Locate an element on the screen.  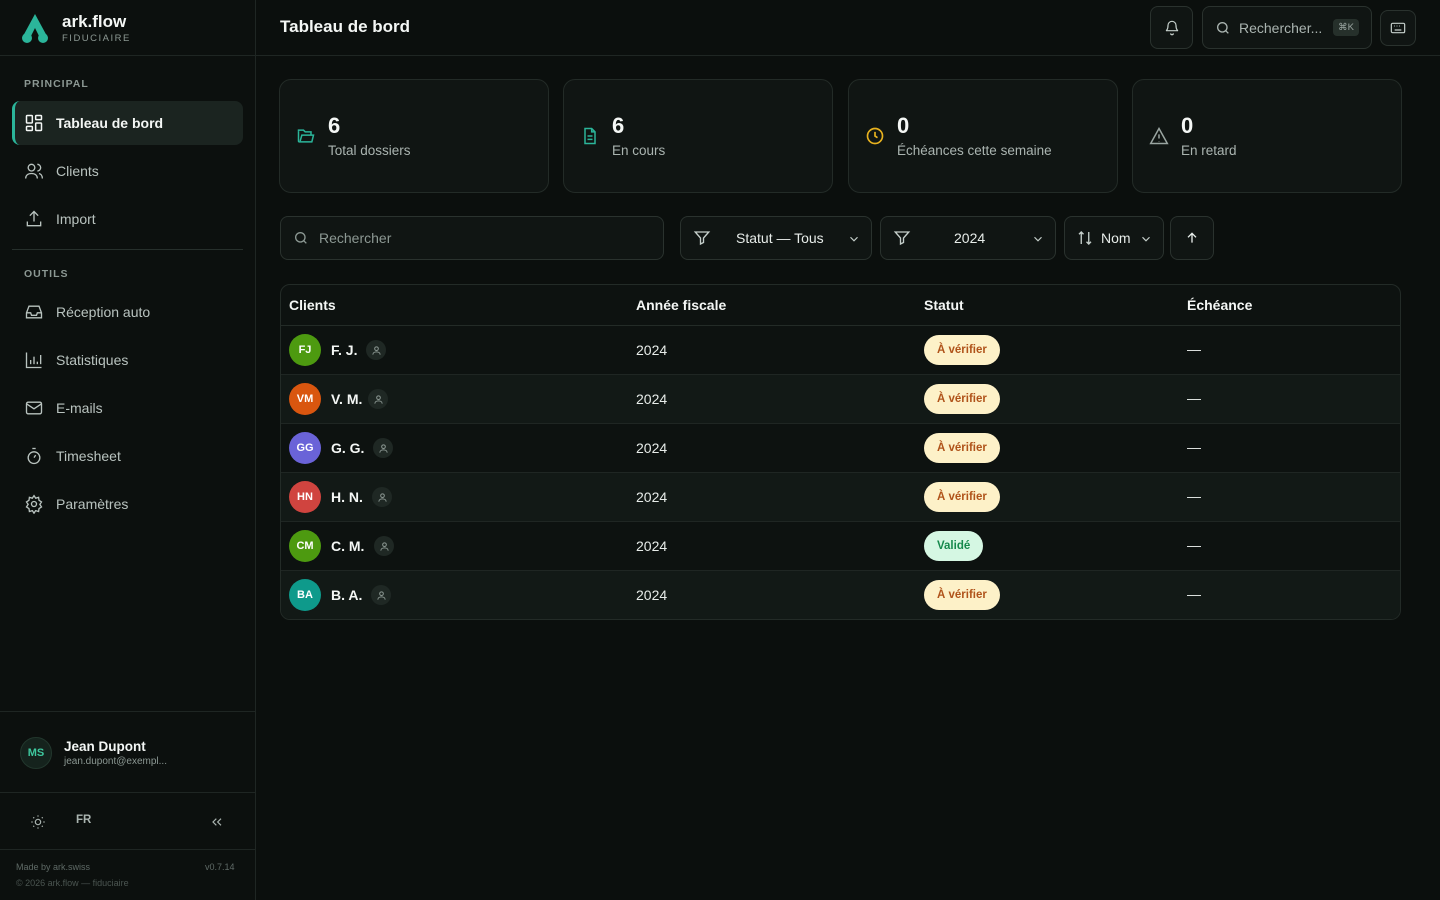
section-title-outils: OUTILS is located at coordinates (46, 274).